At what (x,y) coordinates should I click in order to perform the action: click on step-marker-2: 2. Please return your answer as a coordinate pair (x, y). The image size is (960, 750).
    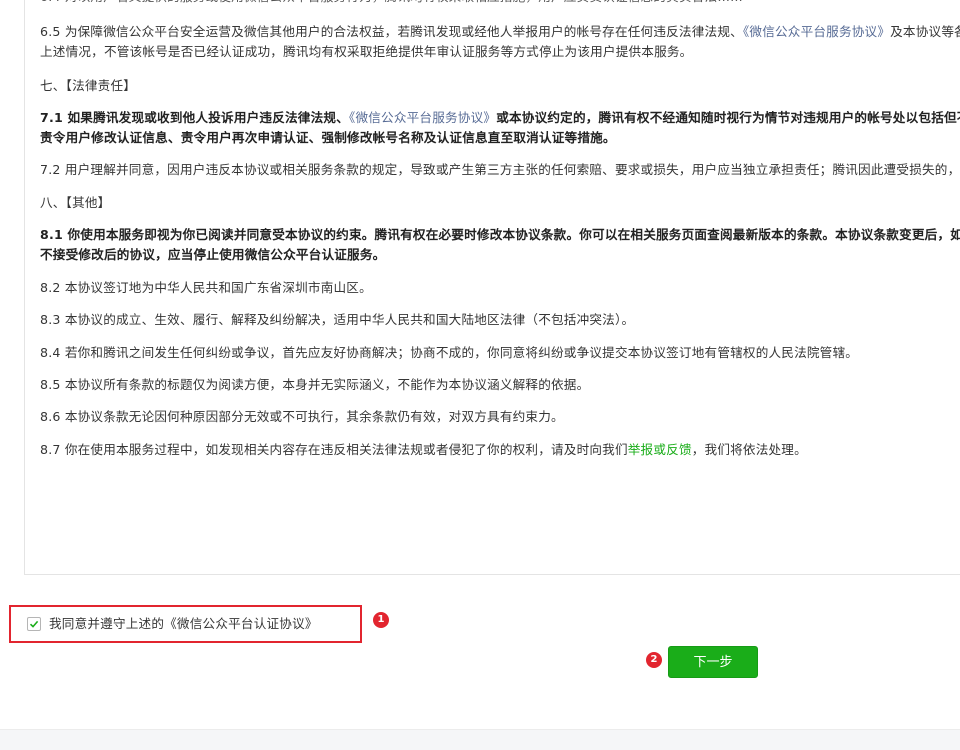
    Looking at the image, I should click on (654, 660).